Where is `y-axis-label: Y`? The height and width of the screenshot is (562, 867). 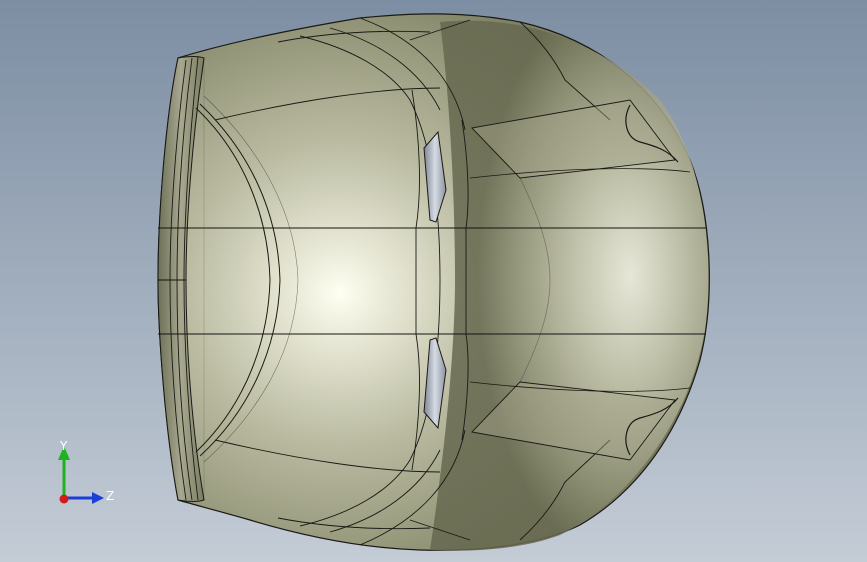 y-axis-label: Y is located at coordinates (63, 446).